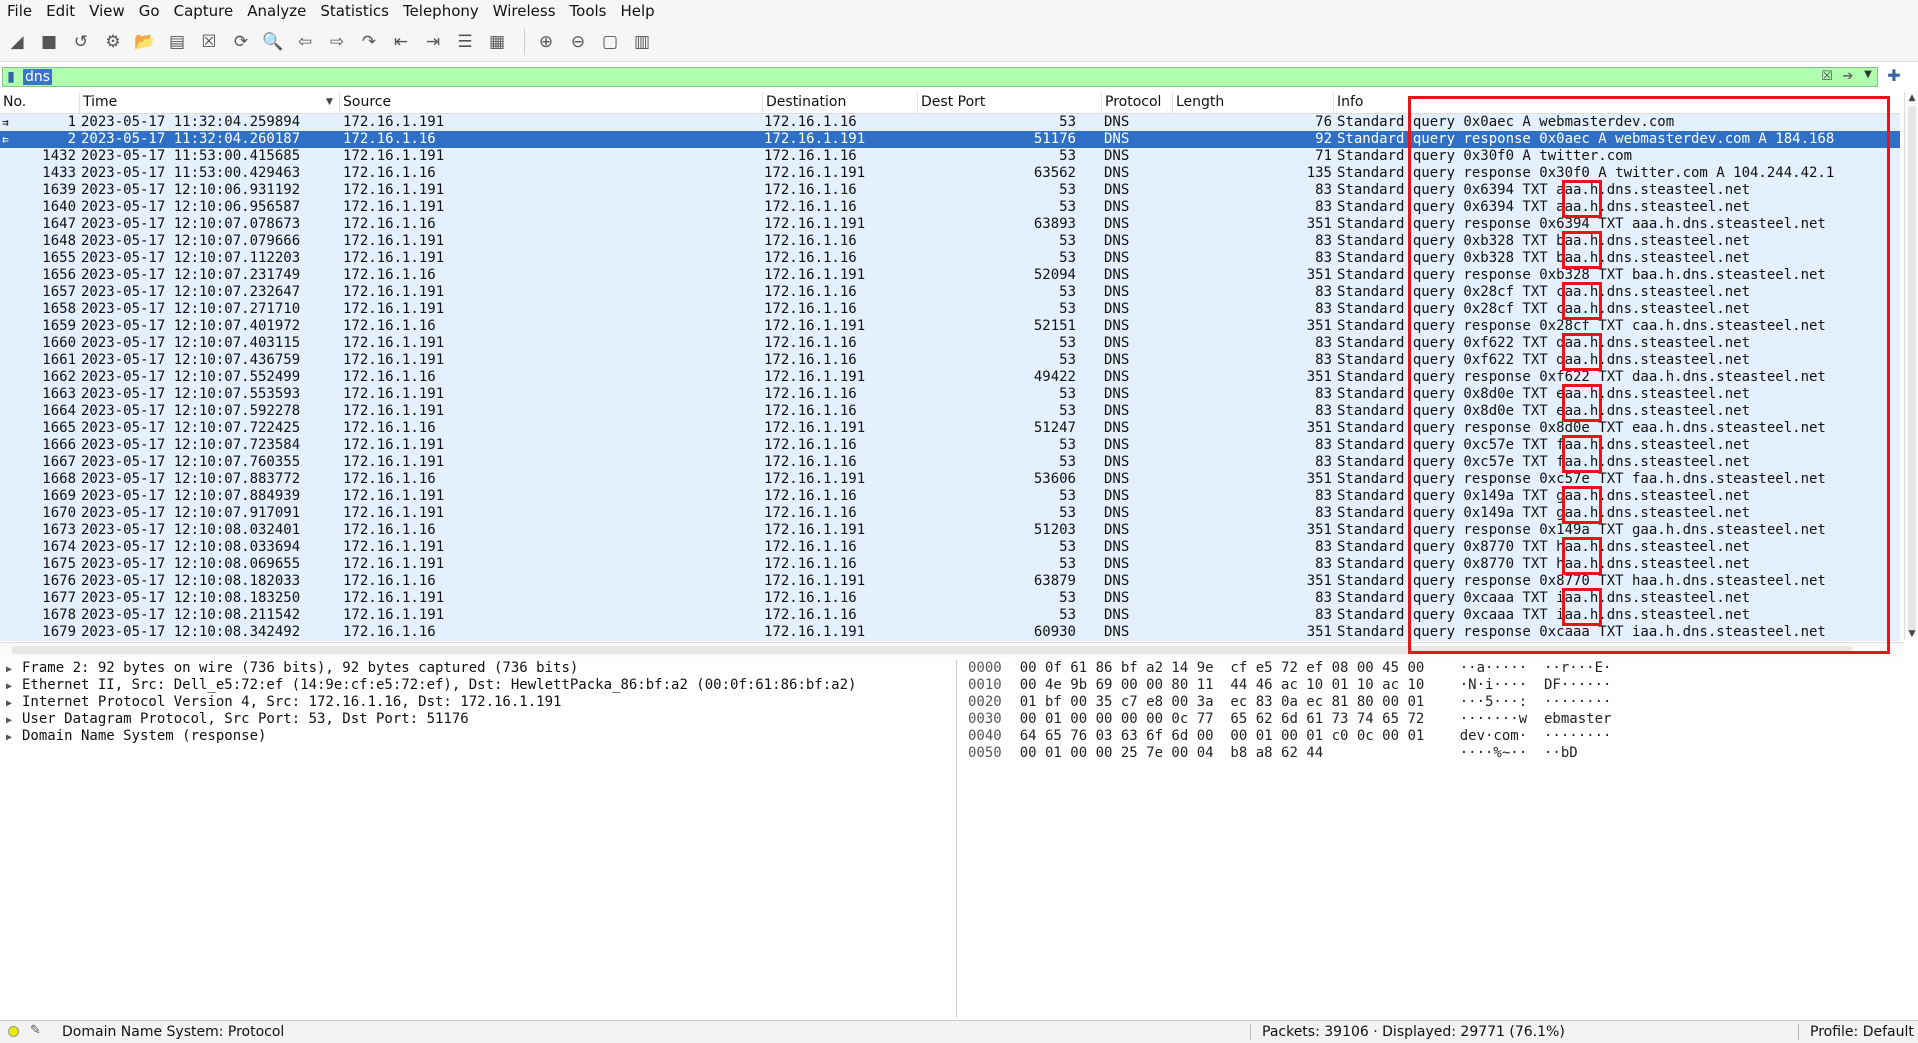 The width and height of the screenshot is (1918, 1043). Describe the element at coordinates (637, 11) in the screenshot. I see `menu-help: Help` at that location.